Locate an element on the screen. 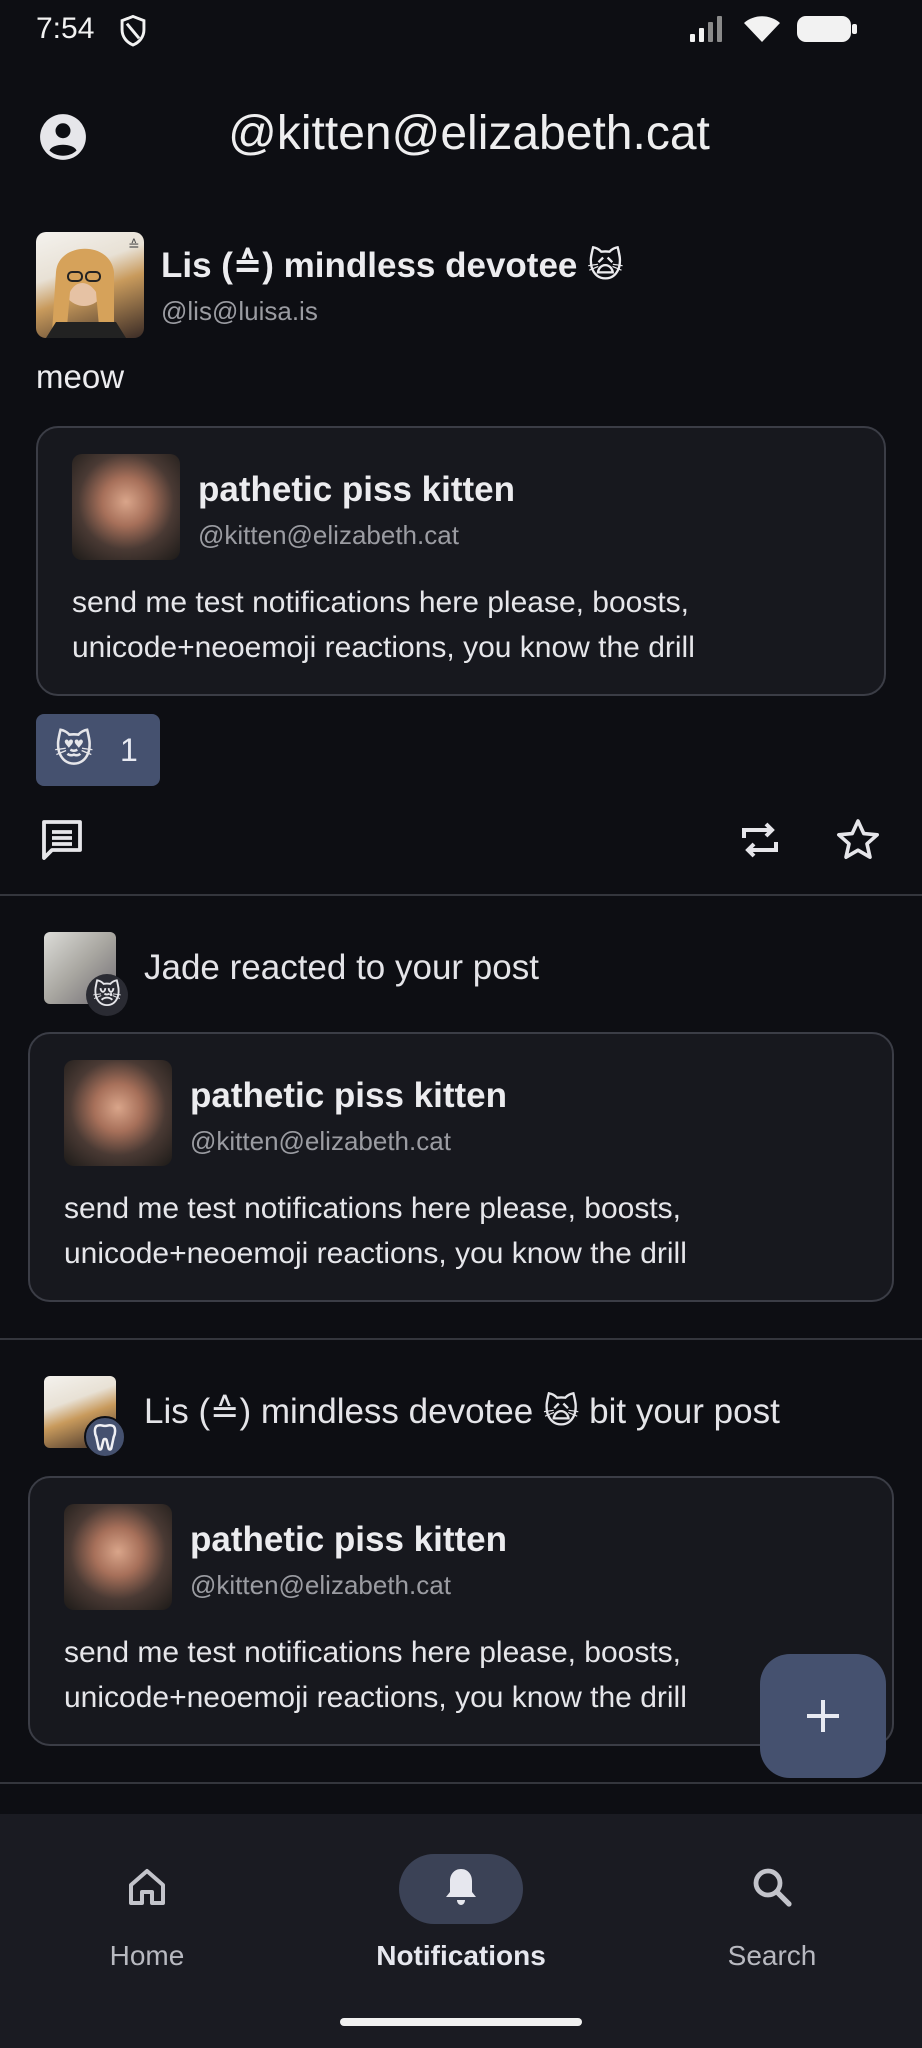 The width and height of the screenshot is (922, 2048). post-text: meow is located at coordinates (80, 376).